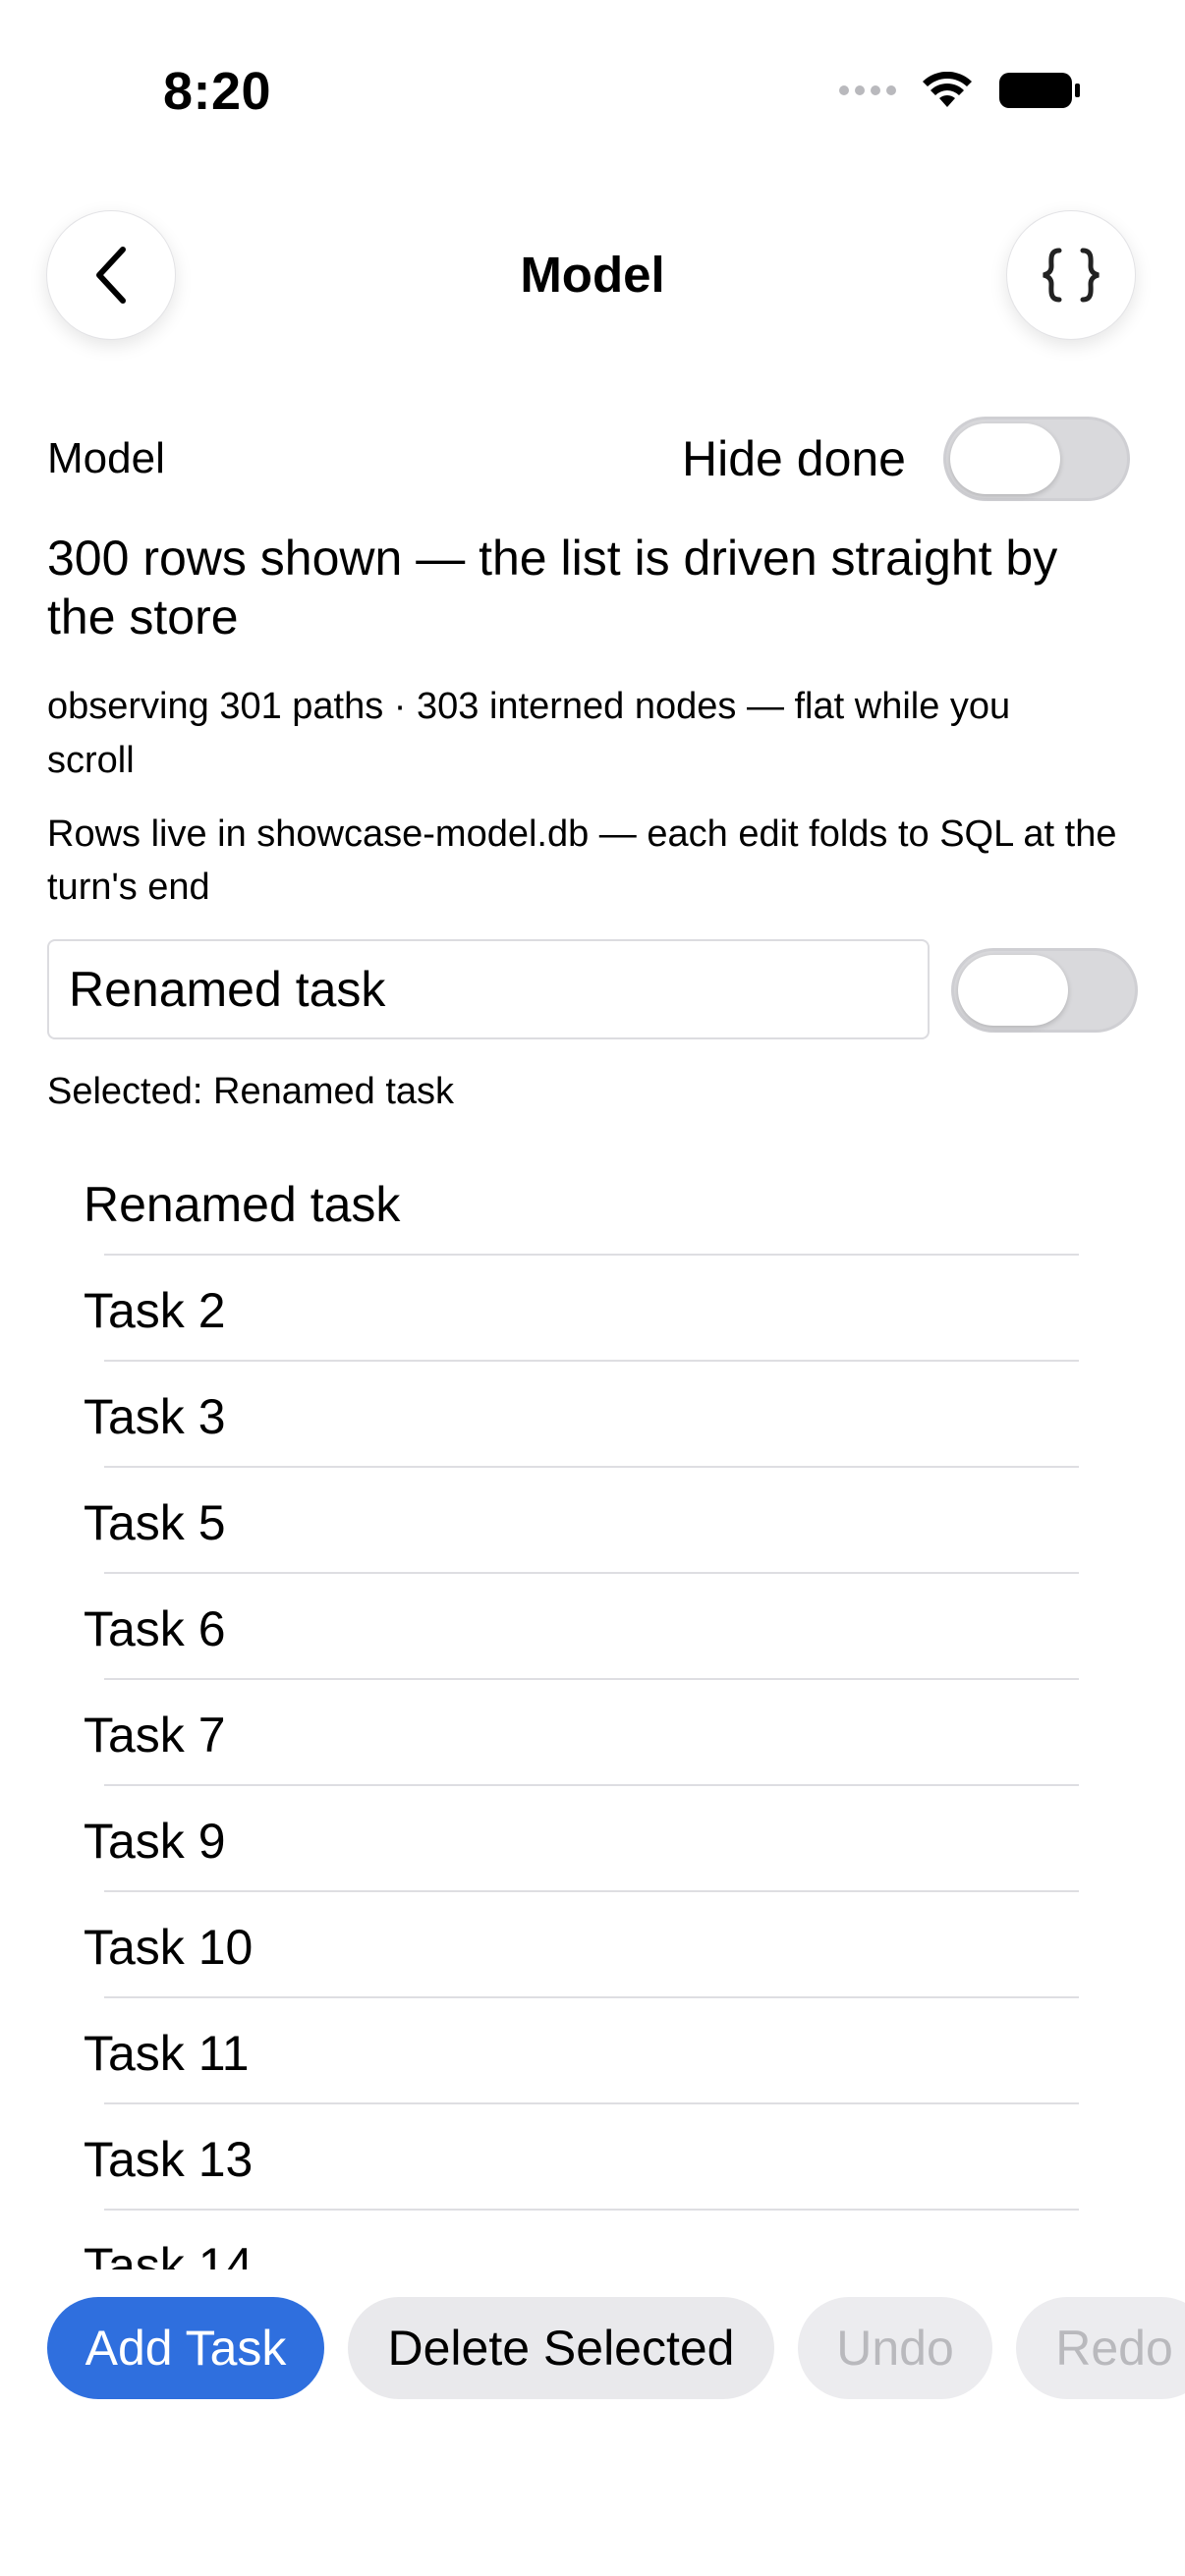 This screenshot has width=1185, height=2576. I want to click on delete-selected-button: Delete Selected, so click(561, 2348).